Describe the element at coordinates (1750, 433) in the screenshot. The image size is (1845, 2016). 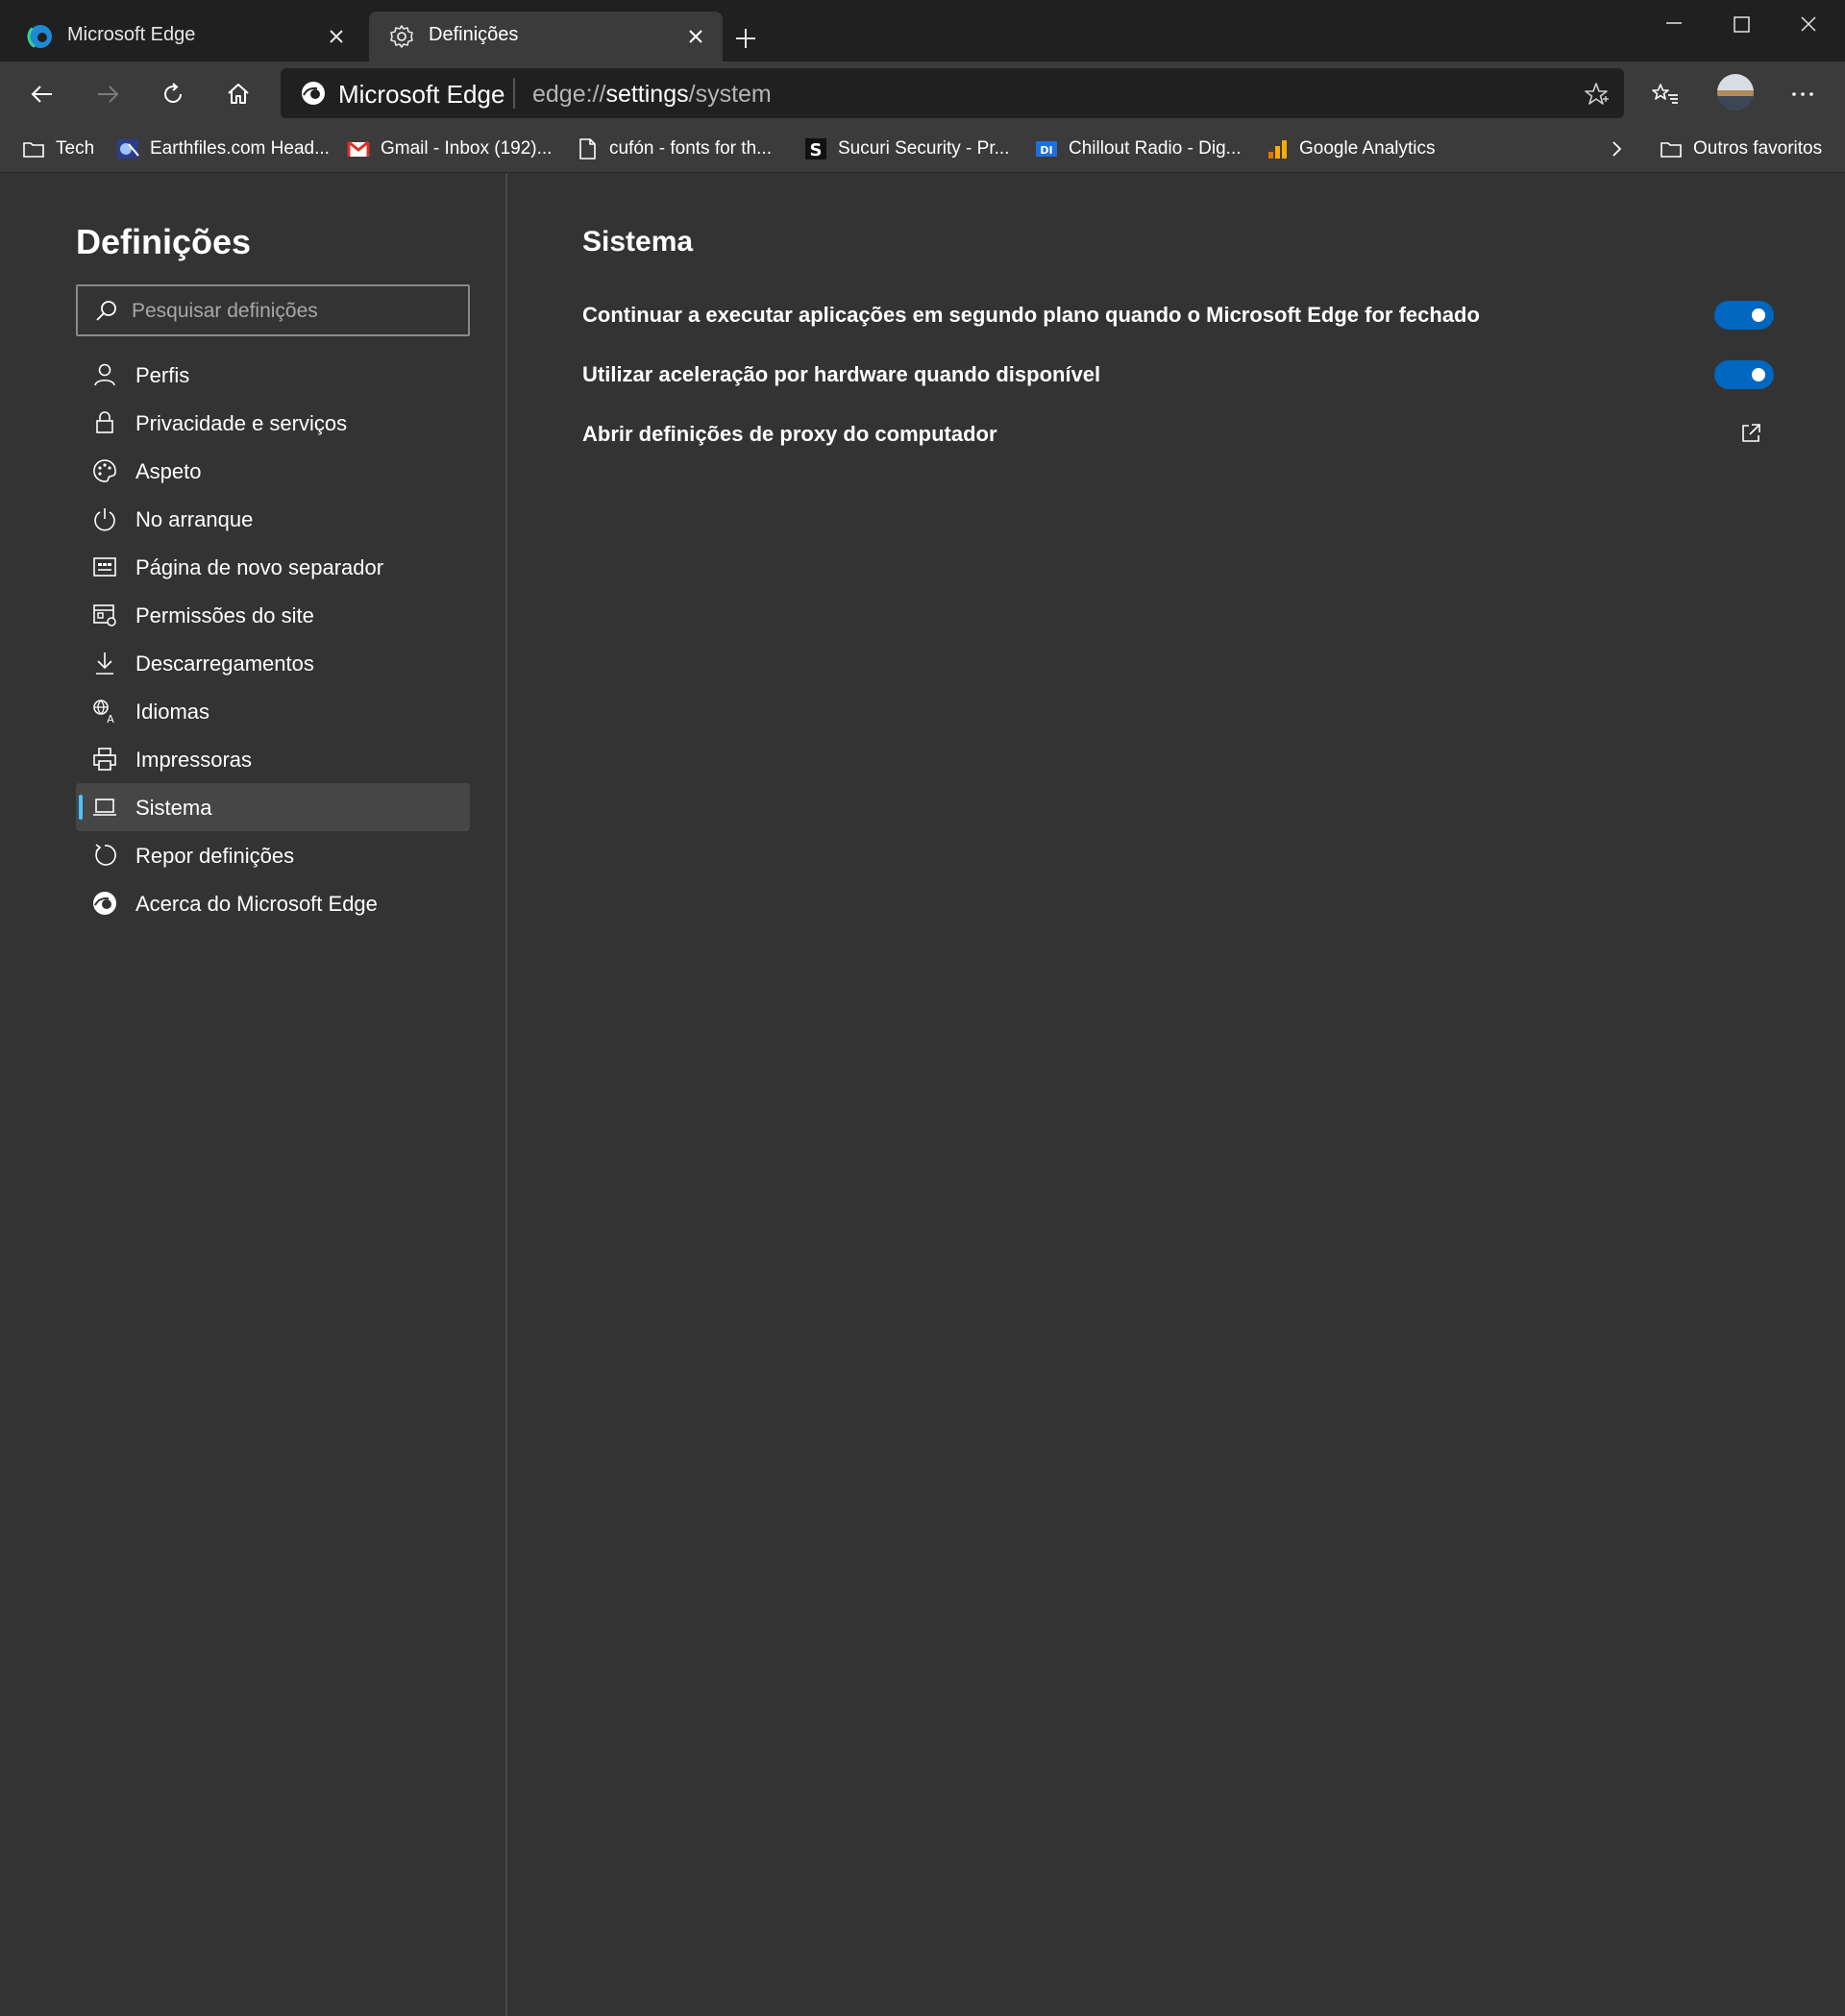
I see `external-link-icon` at that location.